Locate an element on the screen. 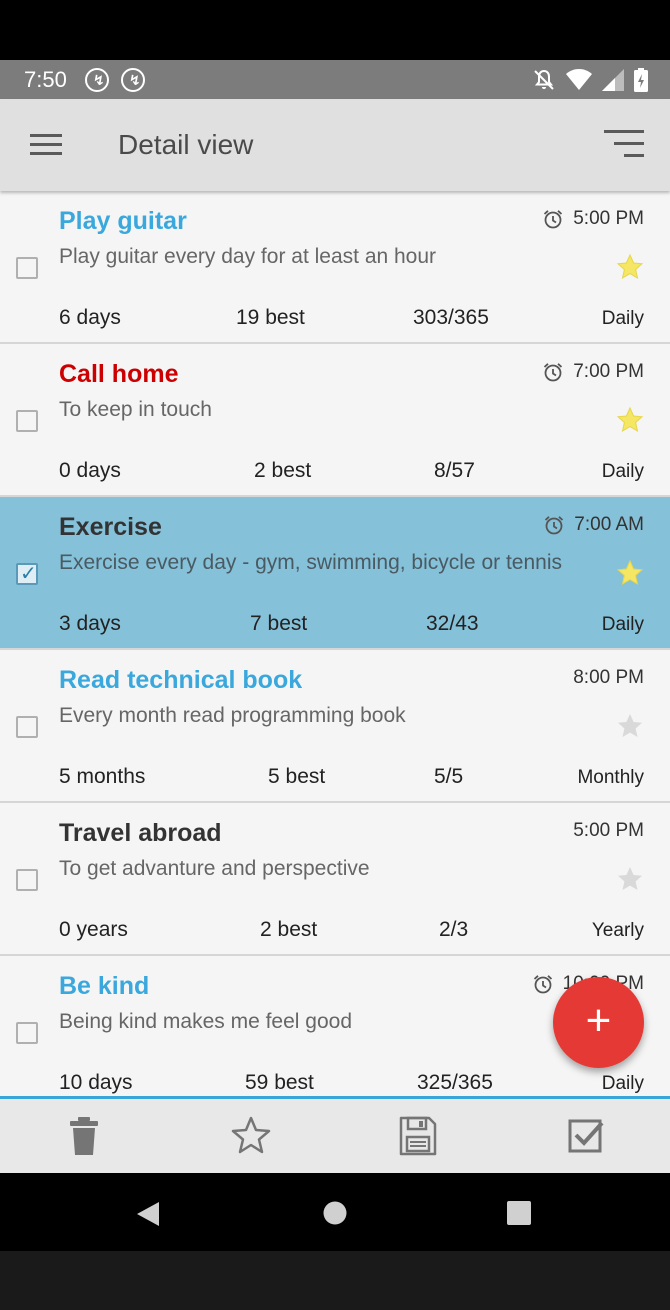 Image resolution: width=670 pixels, height=1310 pixels. back-icon is located at coordinates (148, 1214).